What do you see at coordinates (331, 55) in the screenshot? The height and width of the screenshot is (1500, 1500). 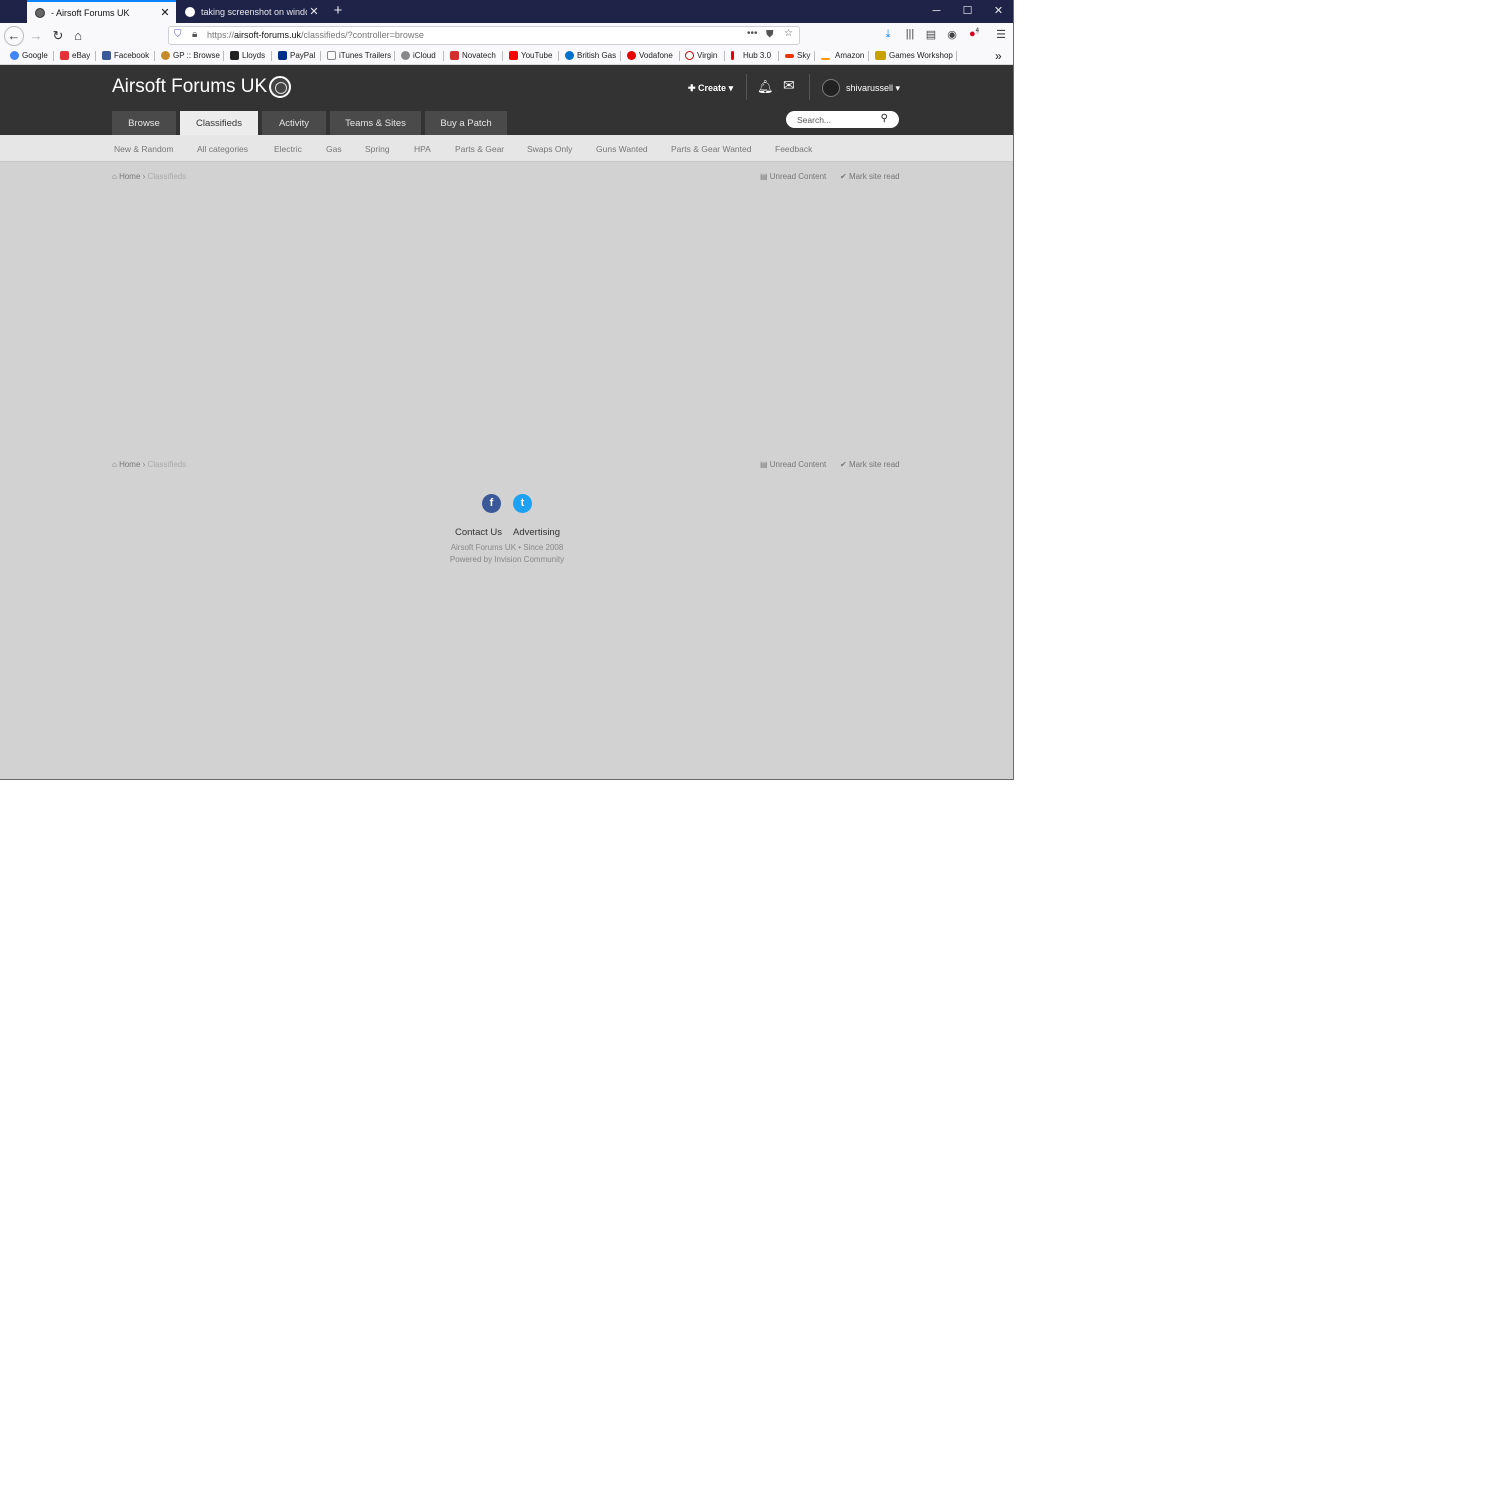 I see `page-icon` at bounding box center [331, 55].